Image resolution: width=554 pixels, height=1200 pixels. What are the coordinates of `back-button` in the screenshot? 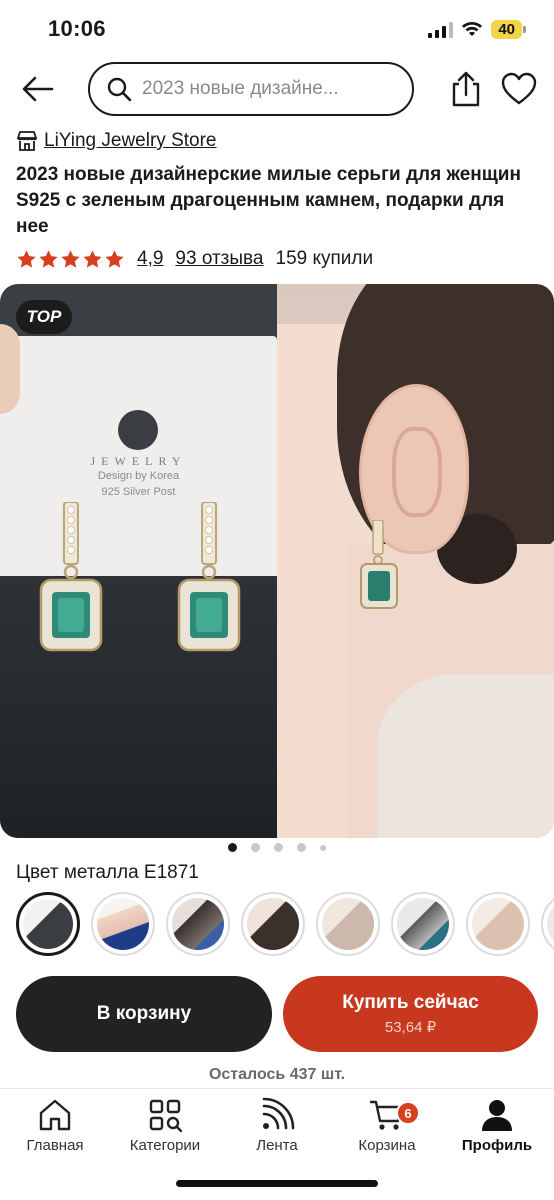 It's located at (38, 89).